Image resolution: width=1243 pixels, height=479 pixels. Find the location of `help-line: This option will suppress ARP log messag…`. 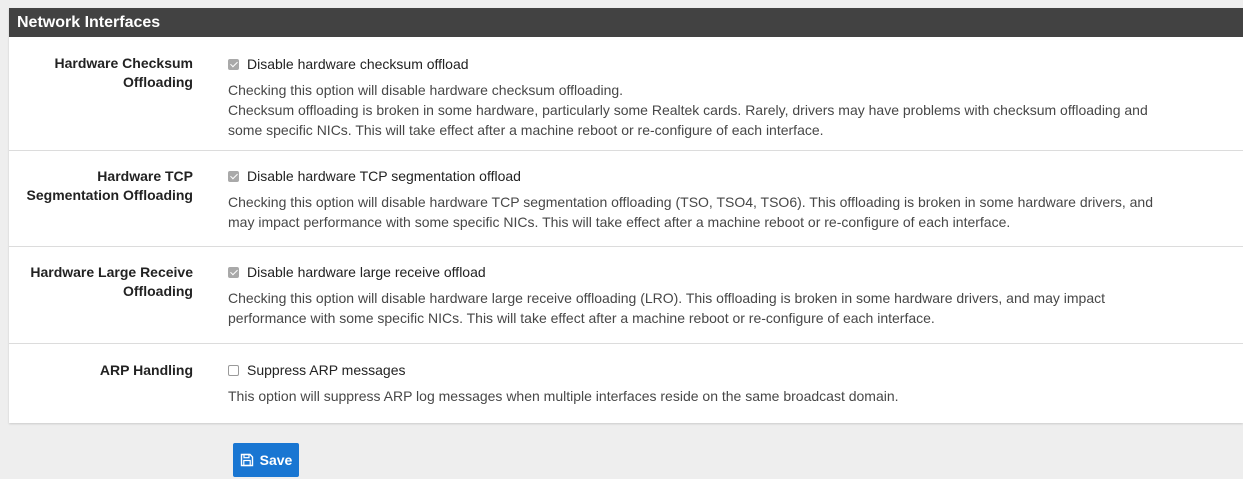

help-line: This option will suppress ARP log messag… is located at coordinates (563, 396).